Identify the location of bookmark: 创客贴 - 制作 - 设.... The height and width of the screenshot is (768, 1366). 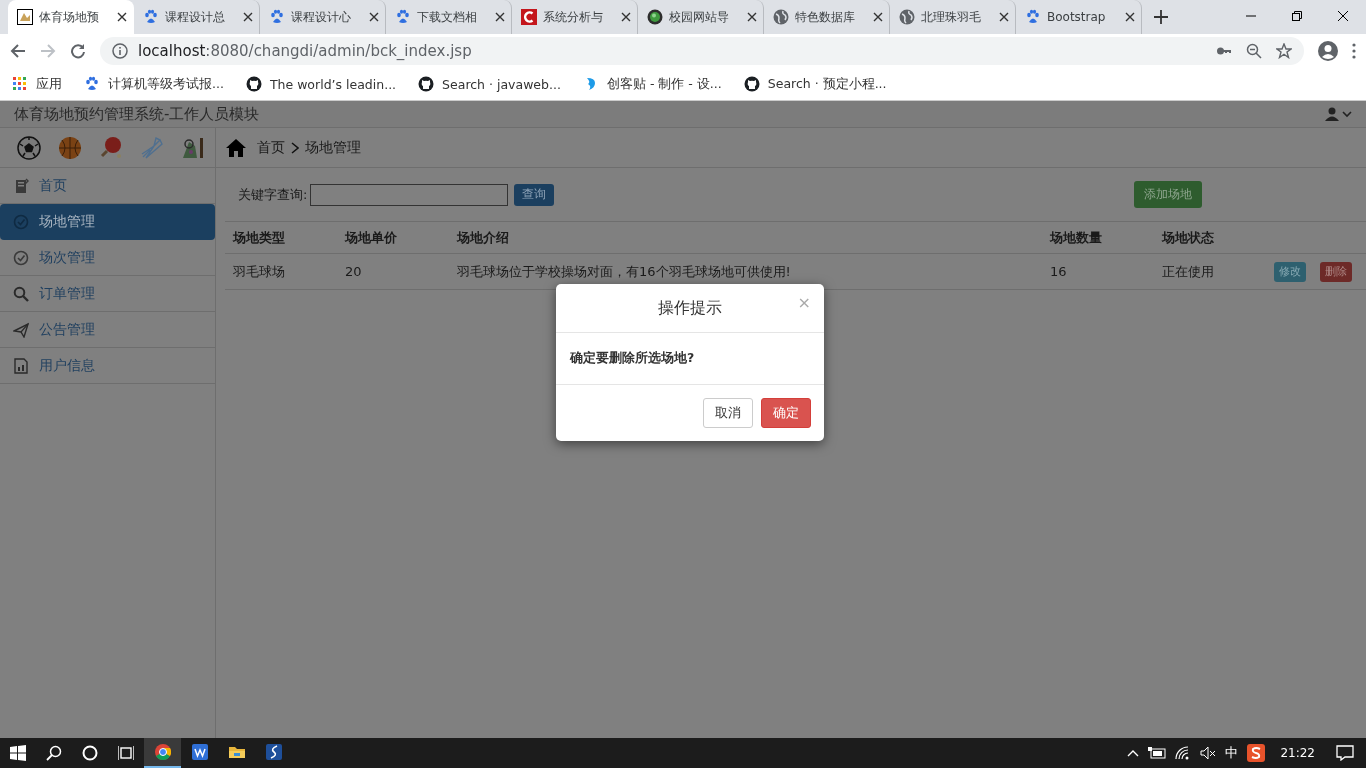
(652, 84).